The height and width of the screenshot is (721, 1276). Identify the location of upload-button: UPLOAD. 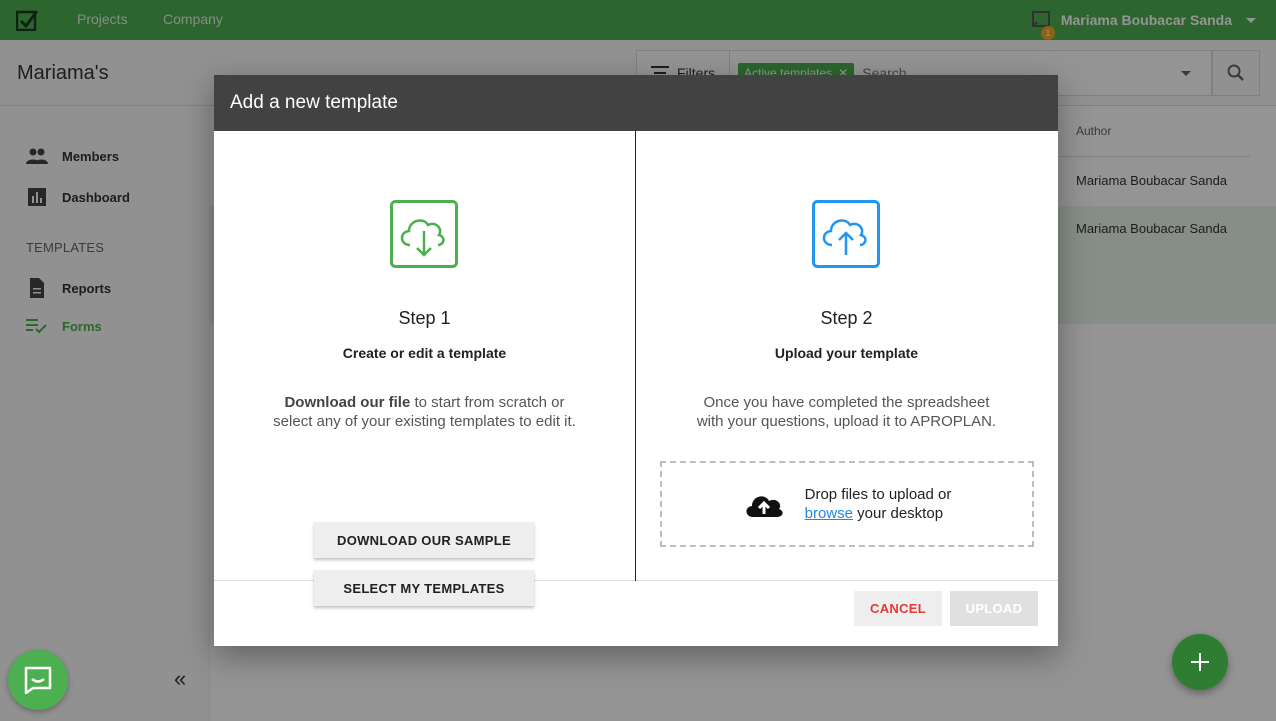
(994, 608).